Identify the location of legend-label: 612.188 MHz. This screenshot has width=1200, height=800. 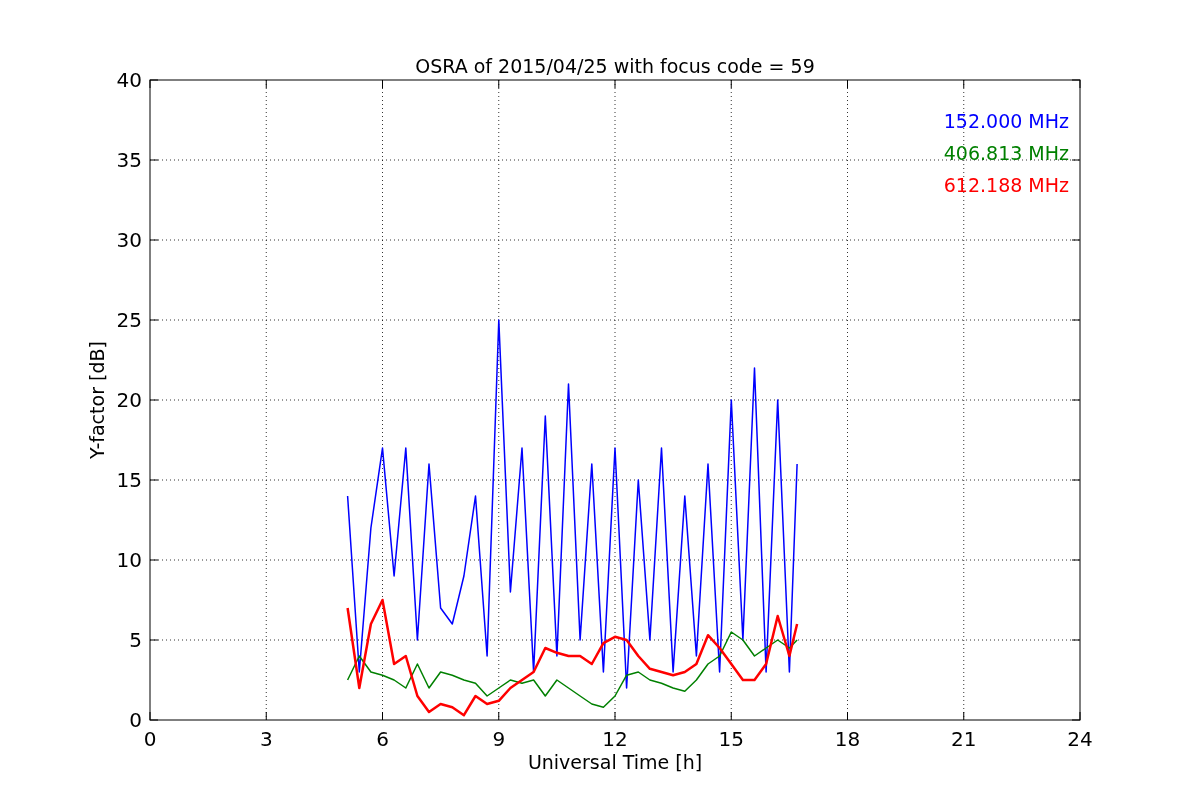
(1006, 185).